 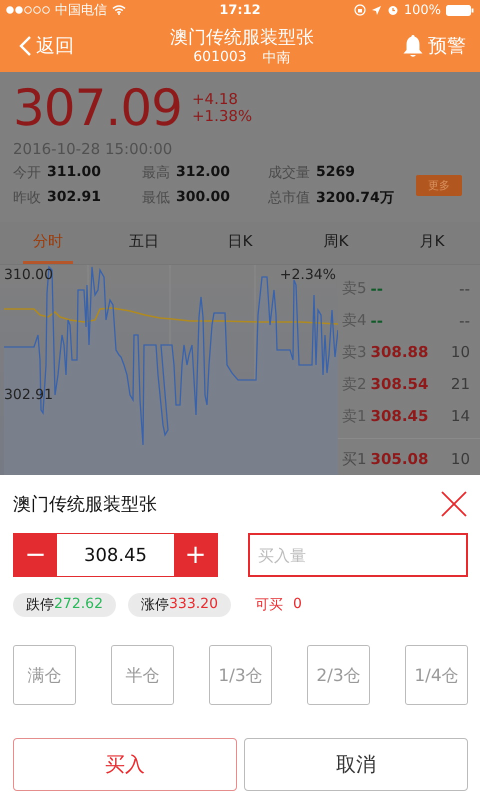 What do you see at coordinates (276, 58) in the screenshot?
I see `stock-name: 中南` at bounding box center [276, 58].